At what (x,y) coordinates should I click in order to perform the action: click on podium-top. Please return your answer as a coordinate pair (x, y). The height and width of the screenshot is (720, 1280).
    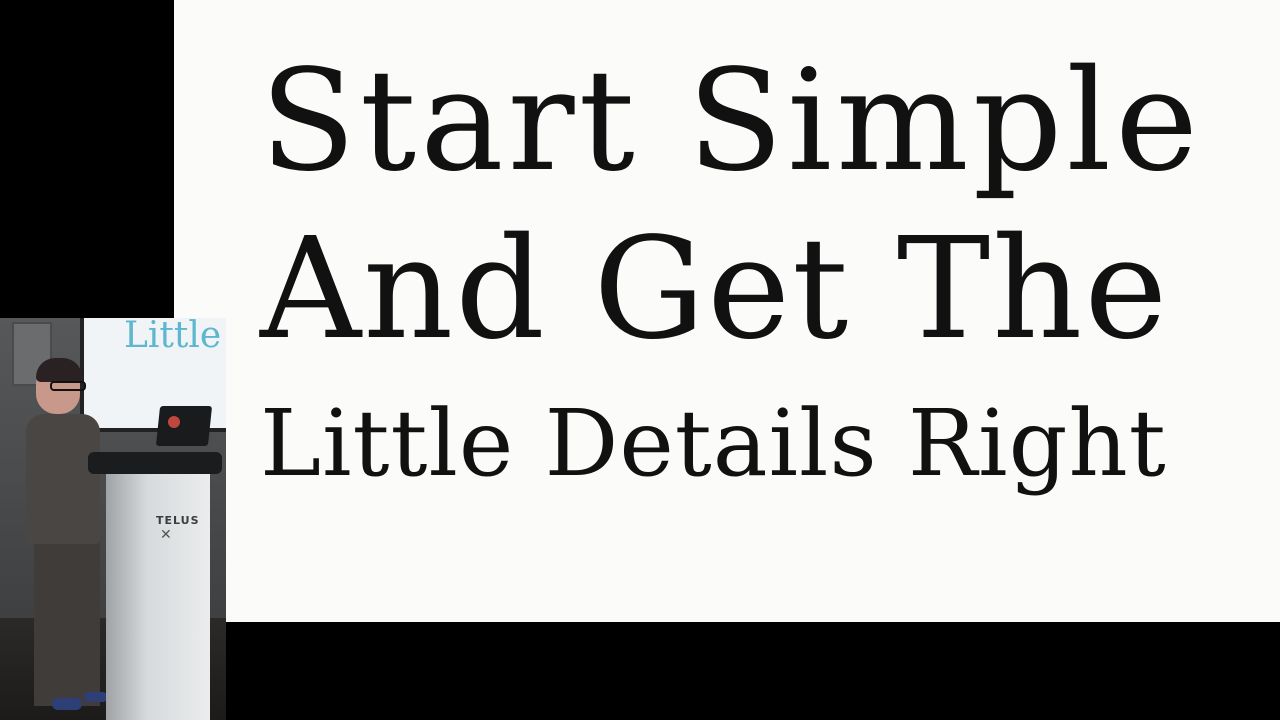
    Looking at the image, I should click on (155, 463).